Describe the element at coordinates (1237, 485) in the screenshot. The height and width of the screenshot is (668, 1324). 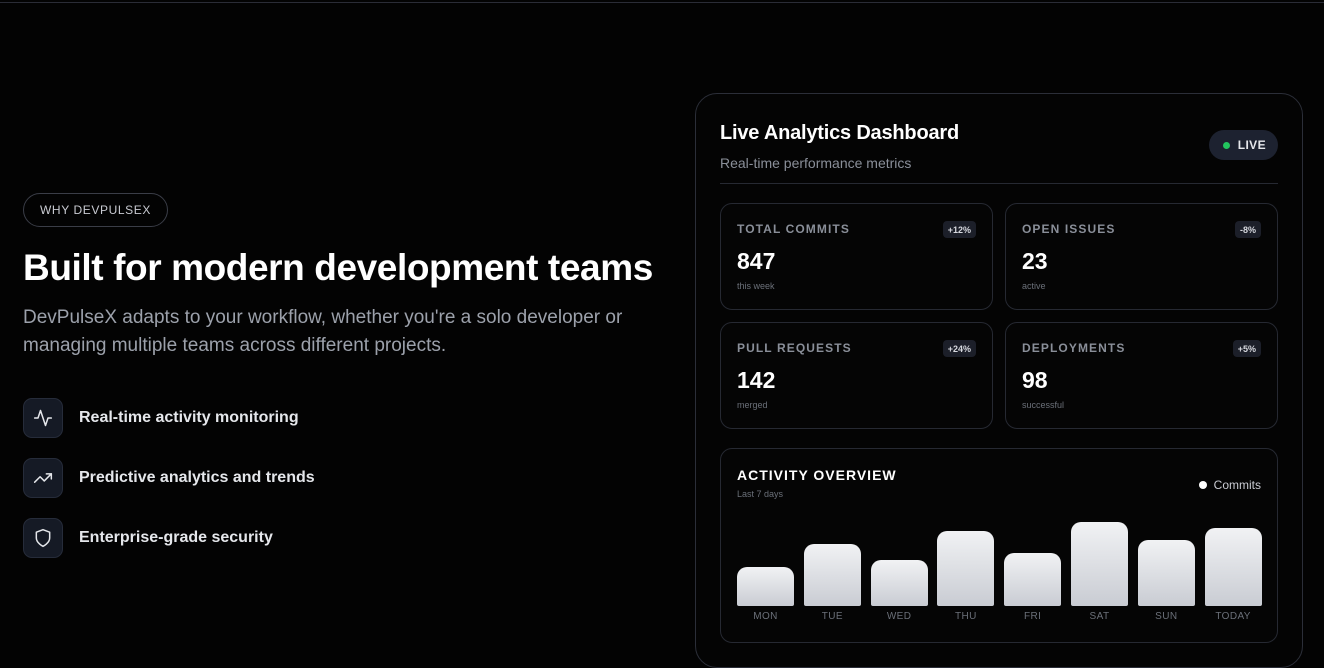
I see `legend-label: Commits` at that location.